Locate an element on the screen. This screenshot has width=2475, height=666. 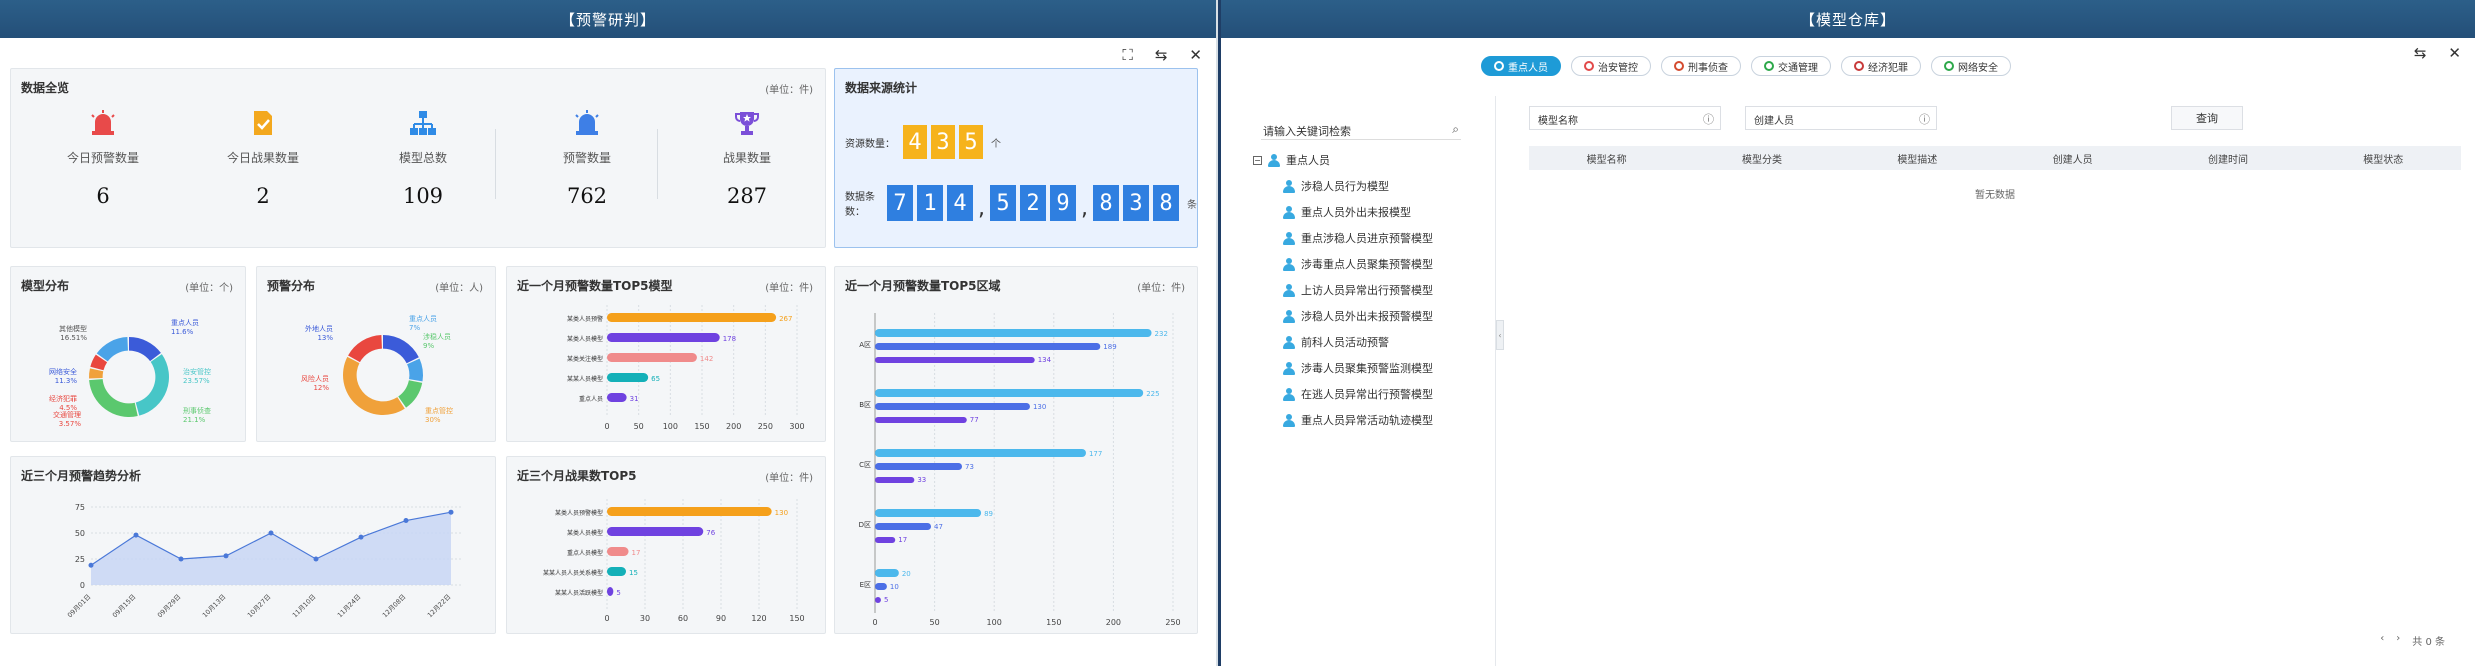
tick-label: 150 is located at coordinates (796, 618).